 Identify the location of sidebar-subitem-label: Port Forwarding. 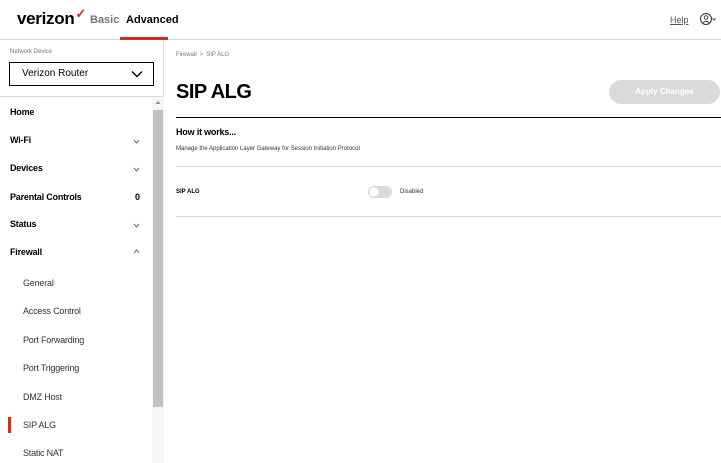
(54, 340).